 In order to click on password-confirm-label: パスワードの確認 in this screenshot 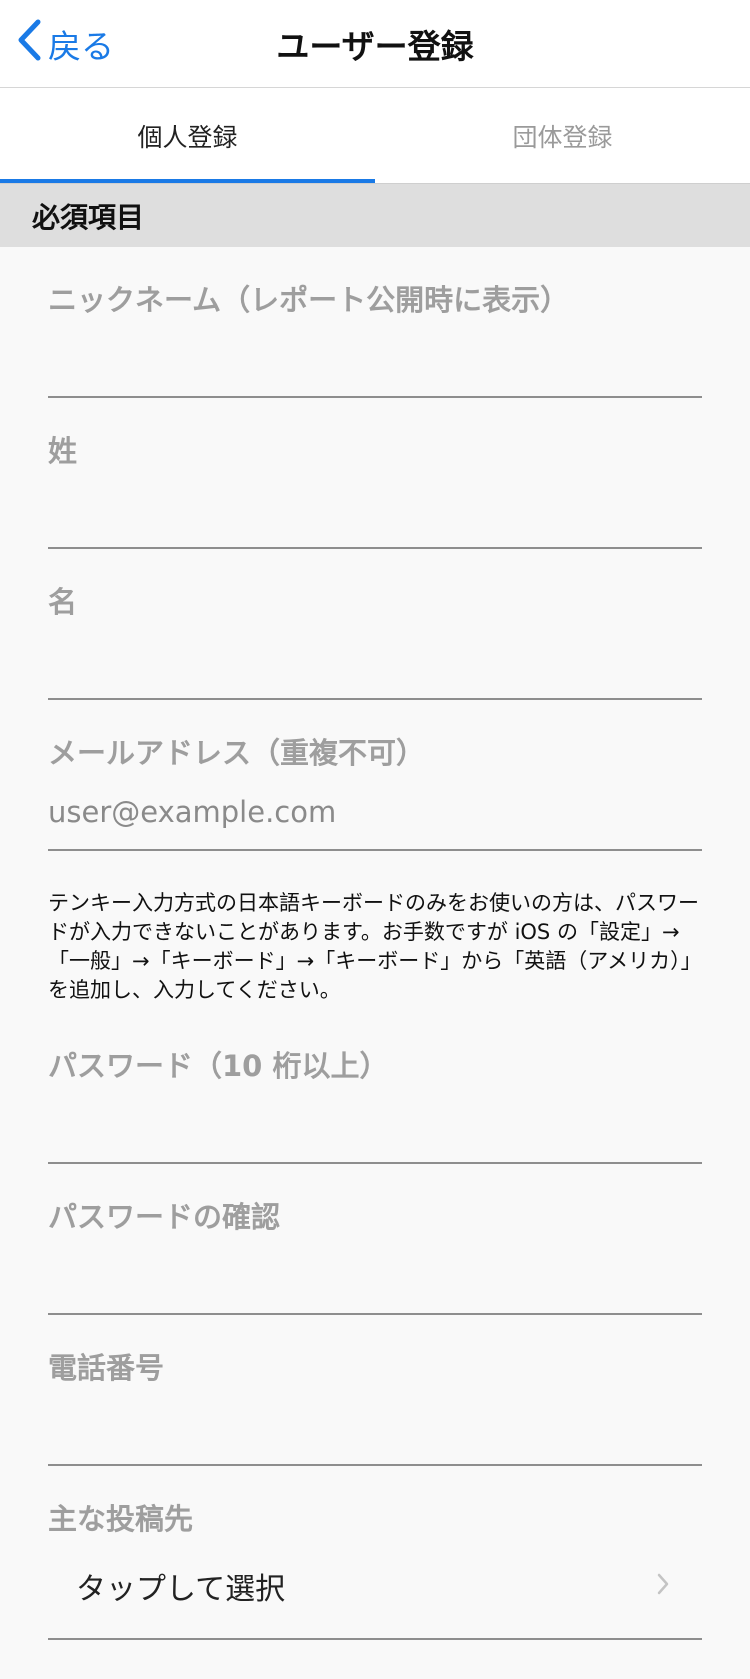, I will do `click(164, 1217)`.